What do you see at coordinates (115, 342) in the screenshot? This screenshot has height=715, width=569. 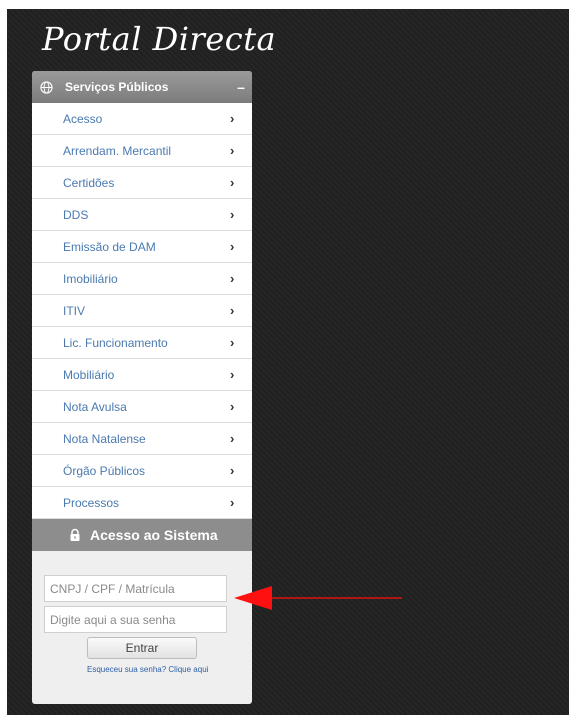 I see `menu-item-label: Lic. Funcionamento` at bounding box center [115, 342].